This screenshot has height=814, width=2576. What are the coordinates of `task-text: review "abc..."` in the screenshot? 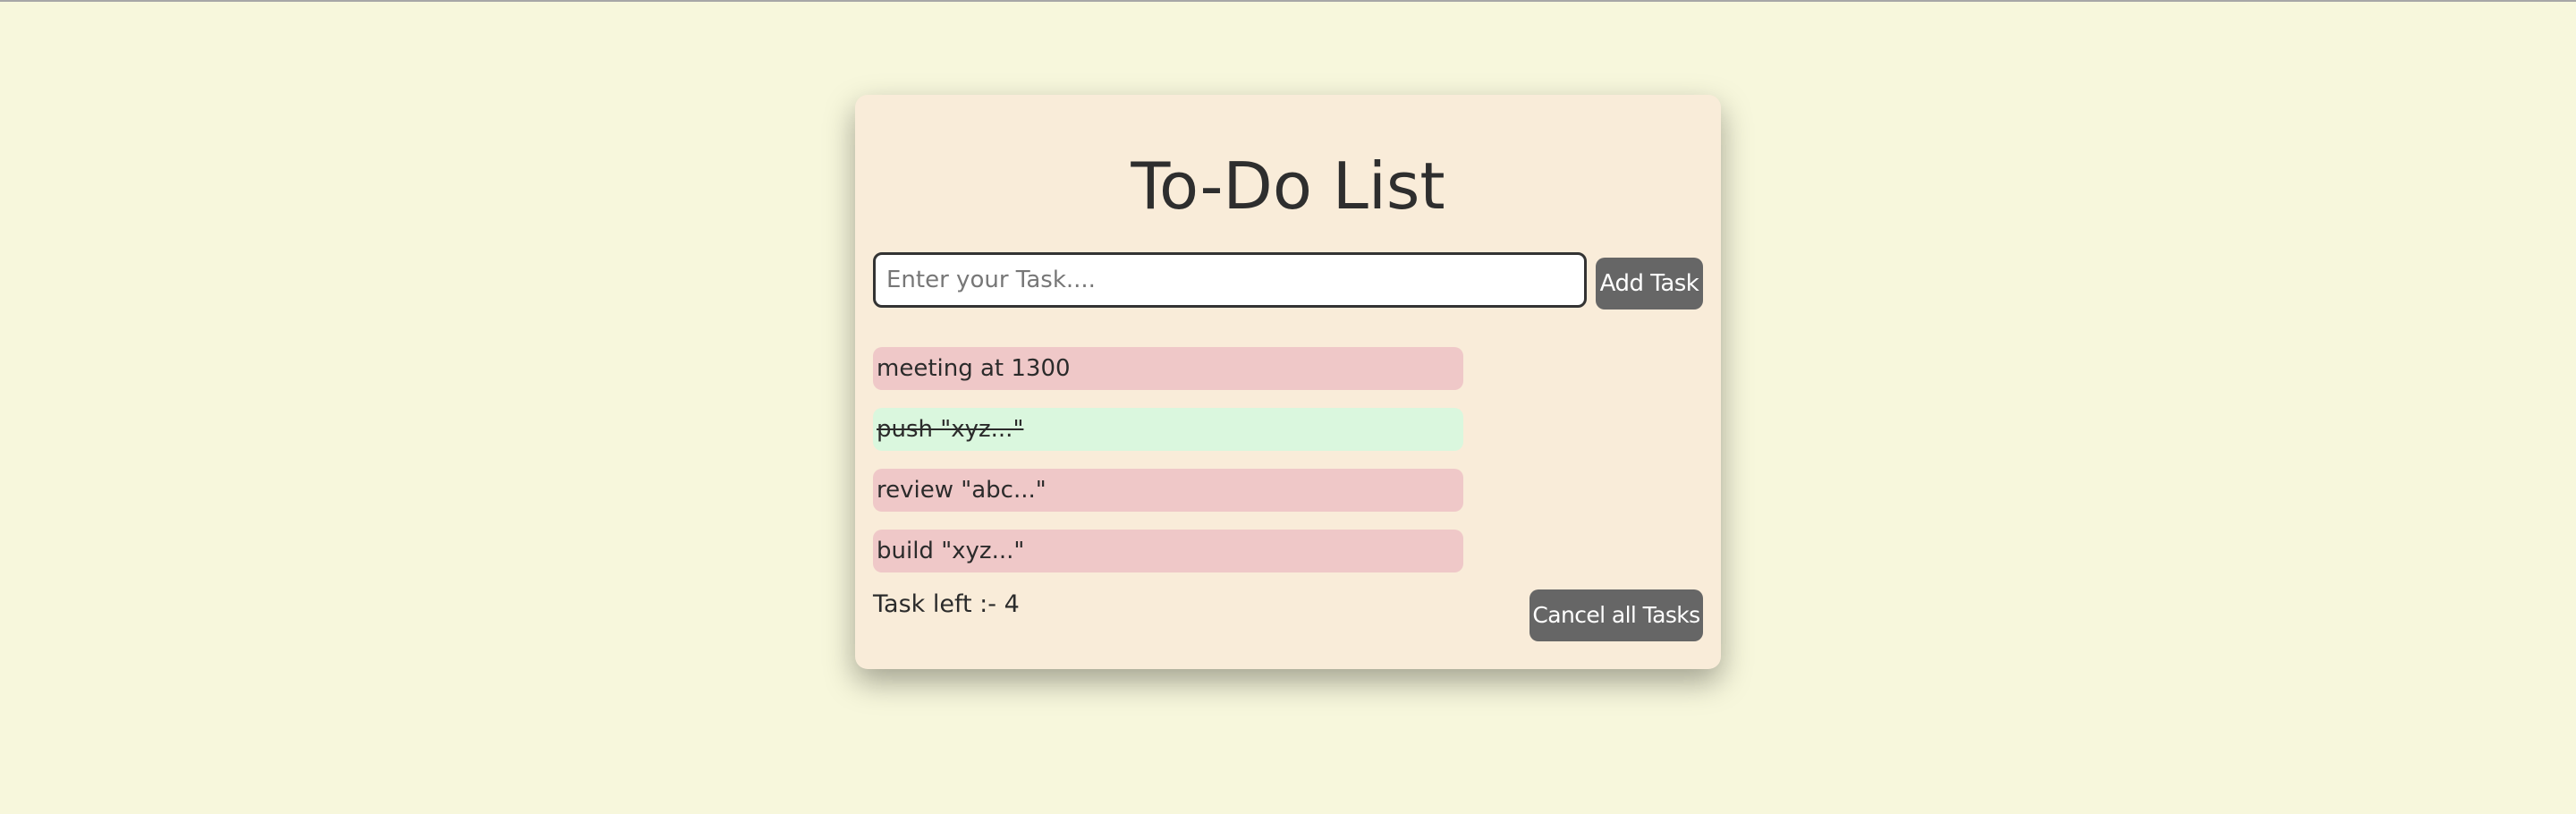 It's located at (961, 491).